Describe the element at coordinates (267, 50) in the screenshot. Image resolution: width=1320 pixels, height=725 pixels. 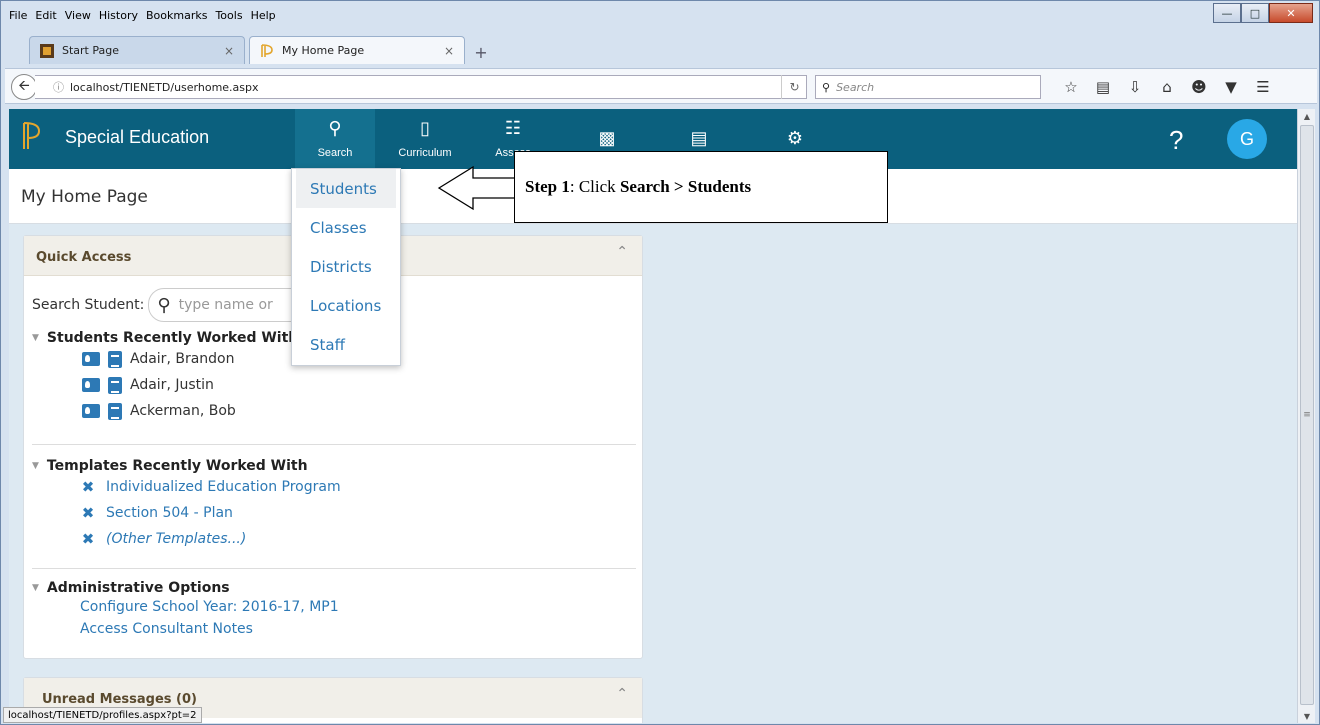
I see `powerschool-logo-icon` at that location.